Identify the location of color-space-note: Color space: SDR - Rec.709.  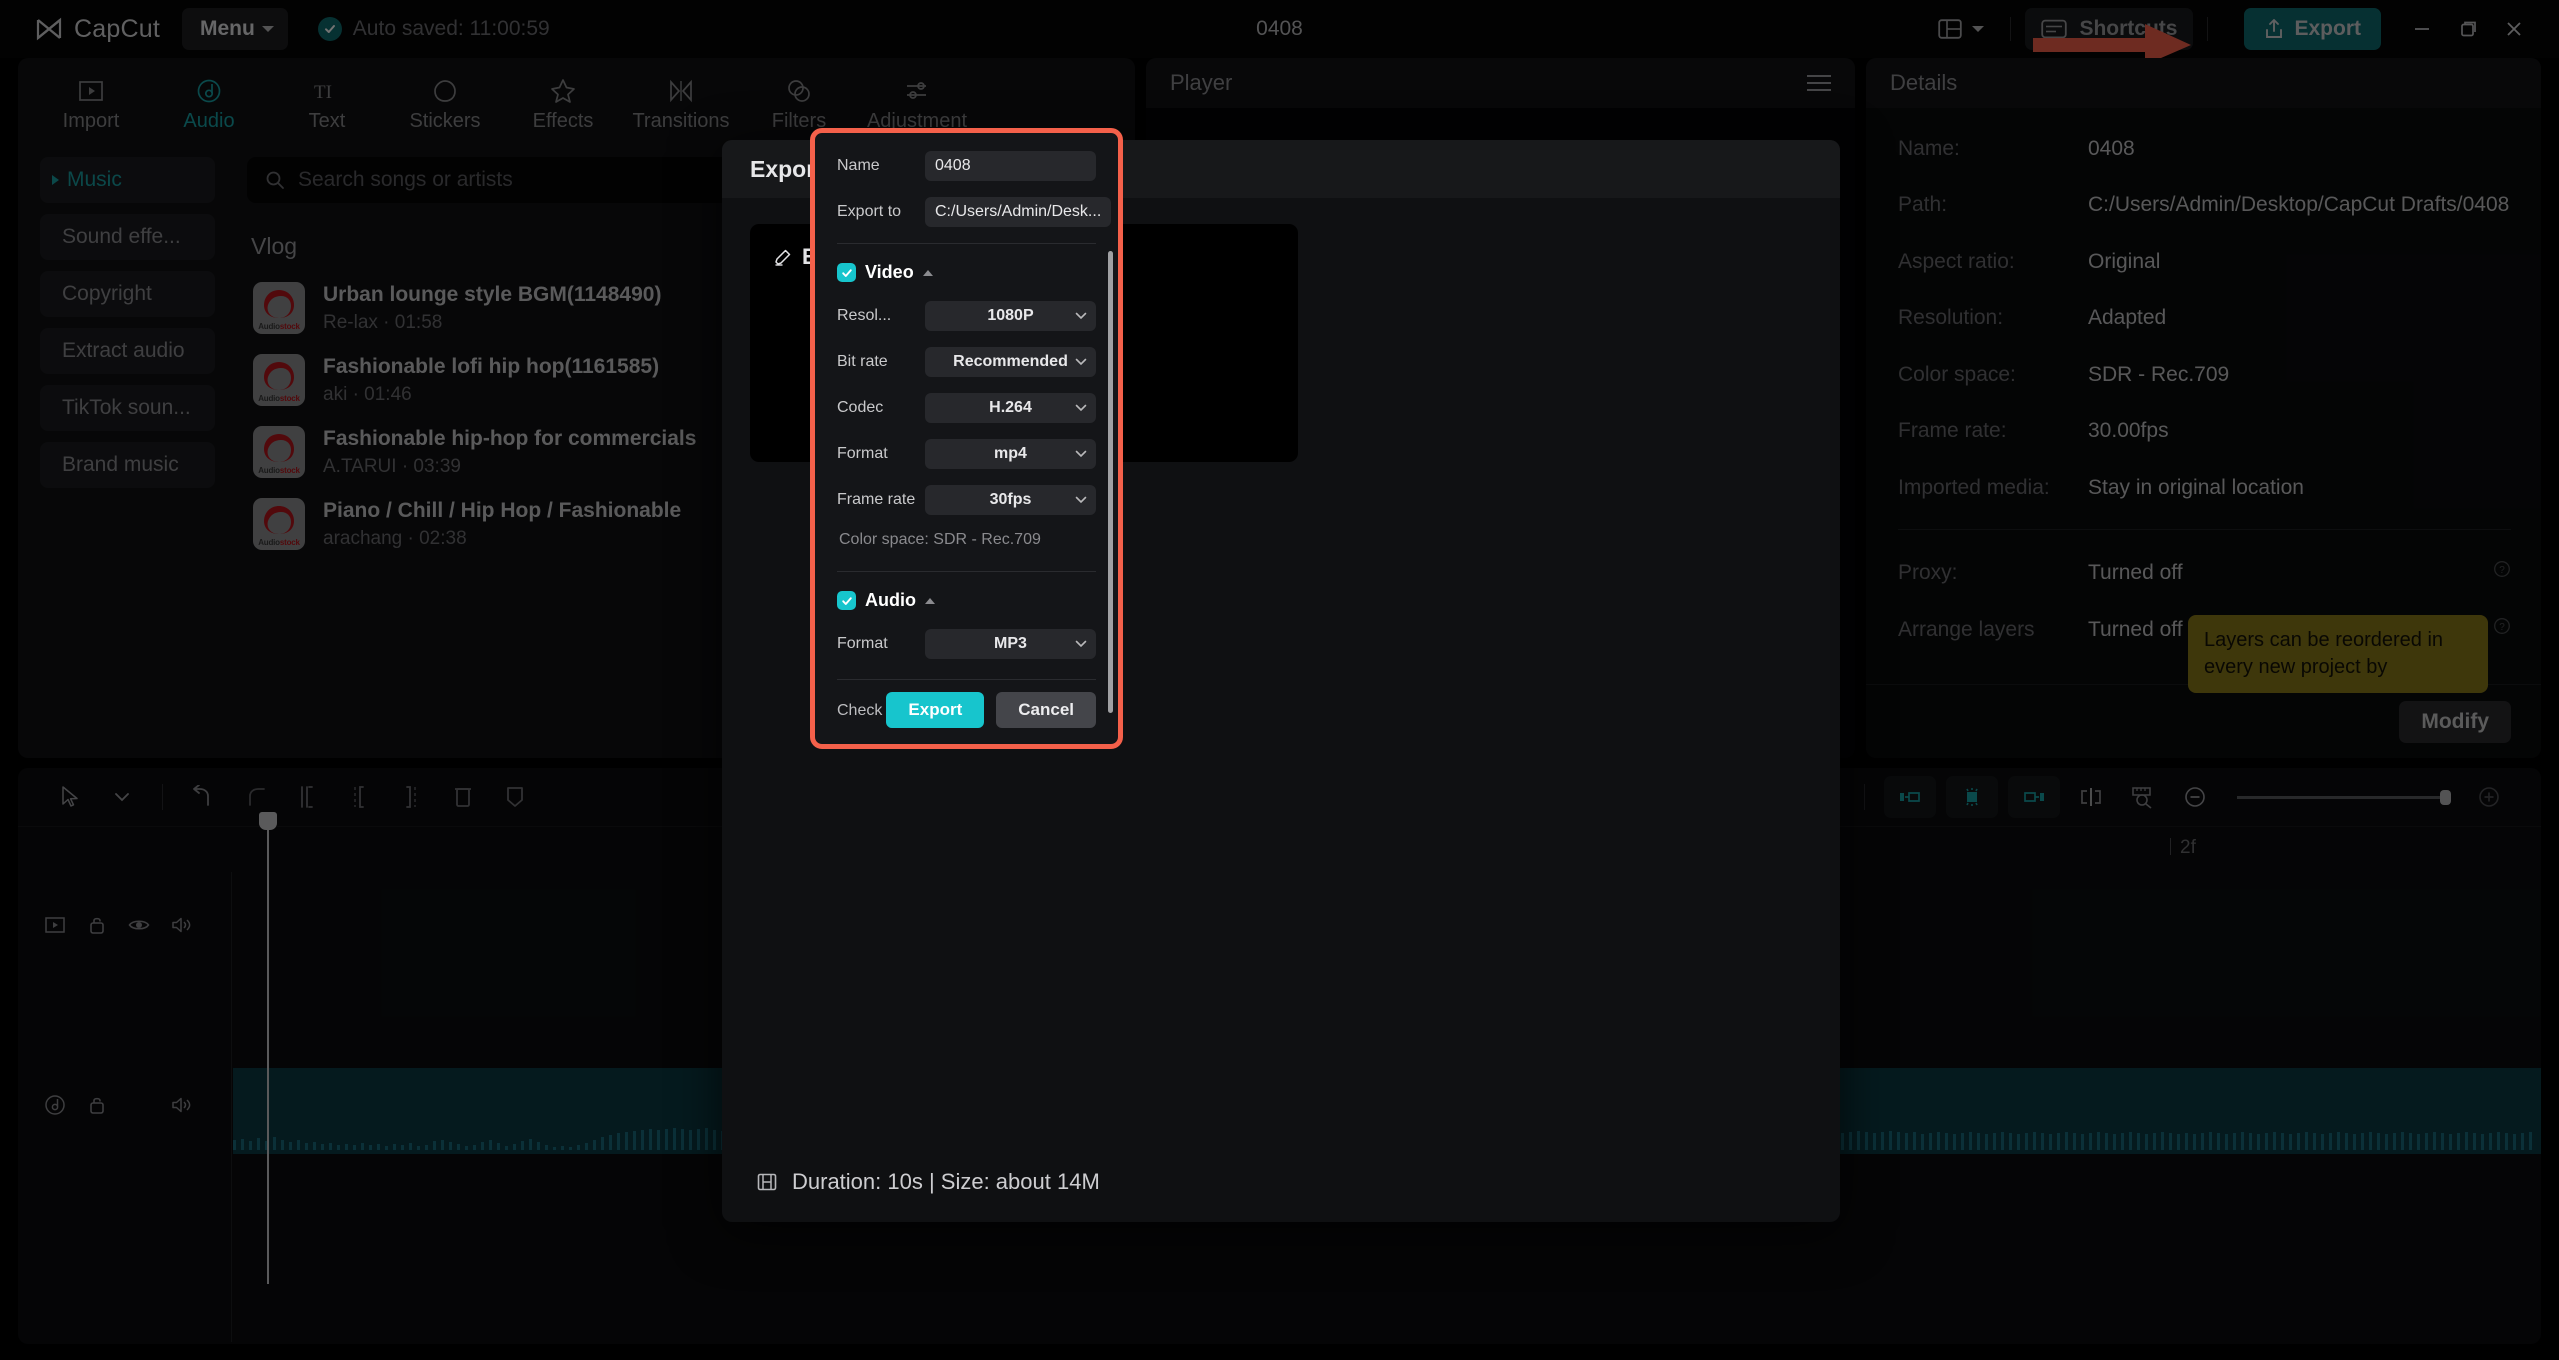
(940, 539).